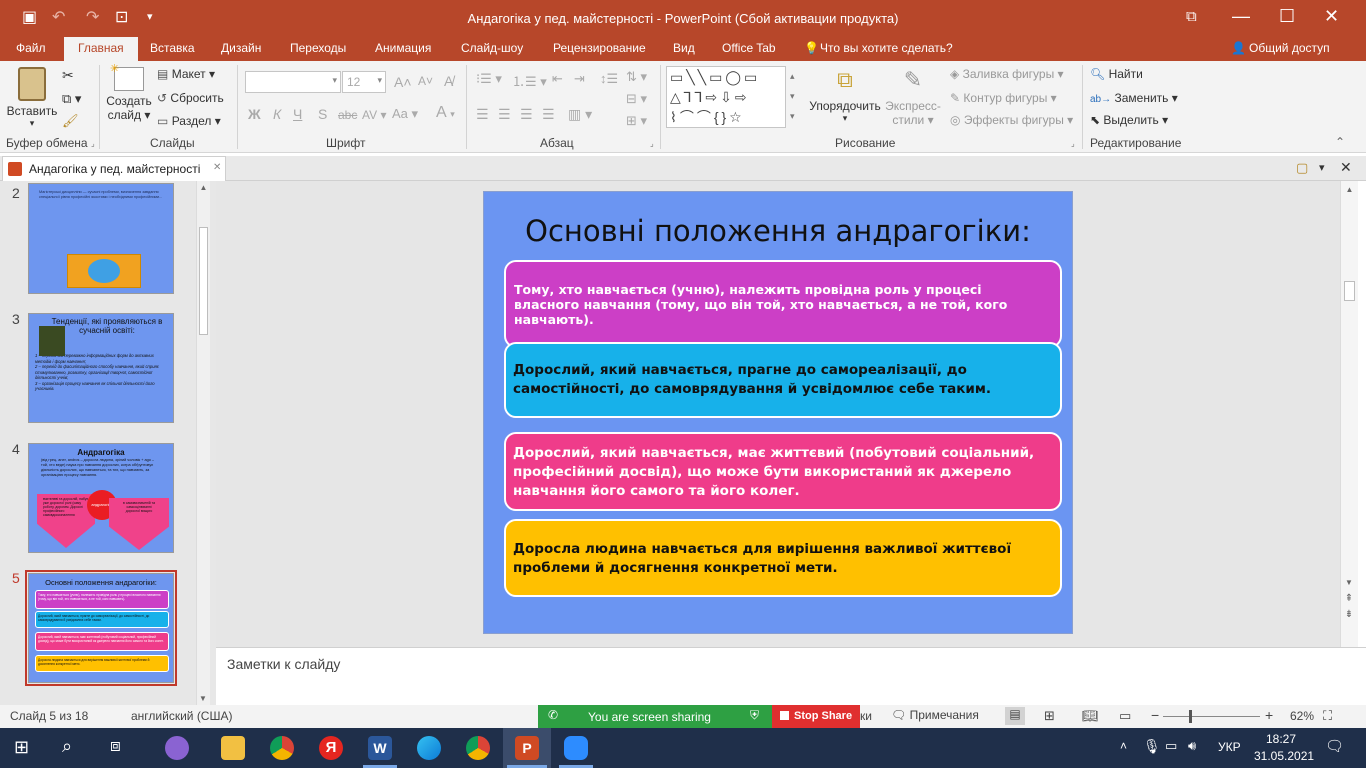 This screenshot has height=768, width=1366. Describe the element at coordinates (1284, 756) in the screenshot. I see `clock-date: 31.05.2021` at that location.